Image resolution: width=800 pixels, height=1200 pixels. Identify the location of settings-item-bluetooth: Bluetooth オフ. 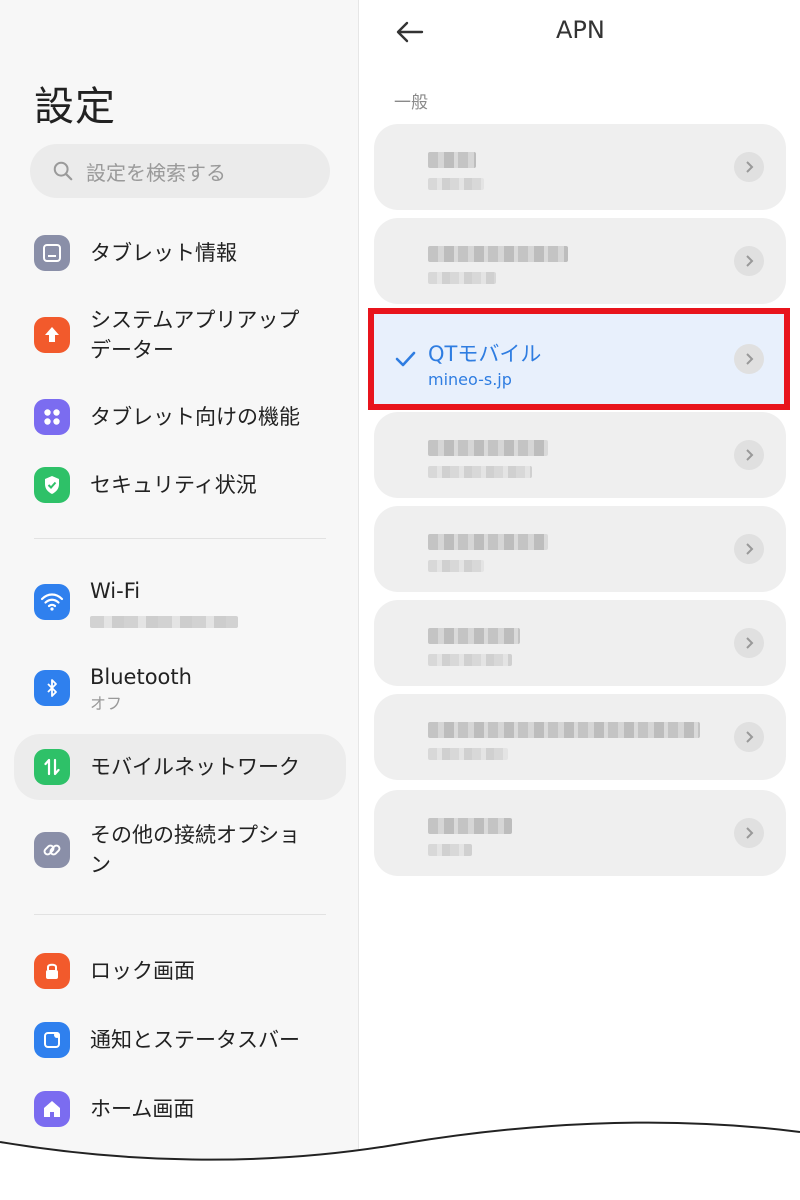
(180, 690).